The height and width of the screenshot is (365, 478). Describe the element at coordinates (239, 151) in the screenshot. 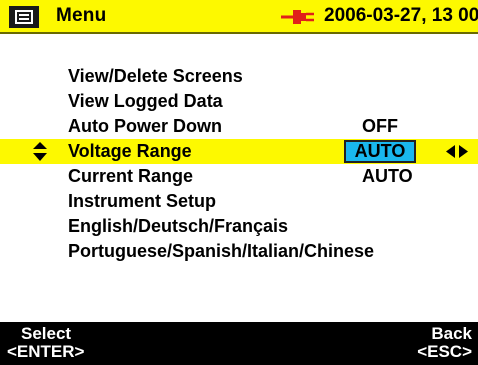

I see `menu-item-voltage-range: Voltage Range AUTO` at that location.